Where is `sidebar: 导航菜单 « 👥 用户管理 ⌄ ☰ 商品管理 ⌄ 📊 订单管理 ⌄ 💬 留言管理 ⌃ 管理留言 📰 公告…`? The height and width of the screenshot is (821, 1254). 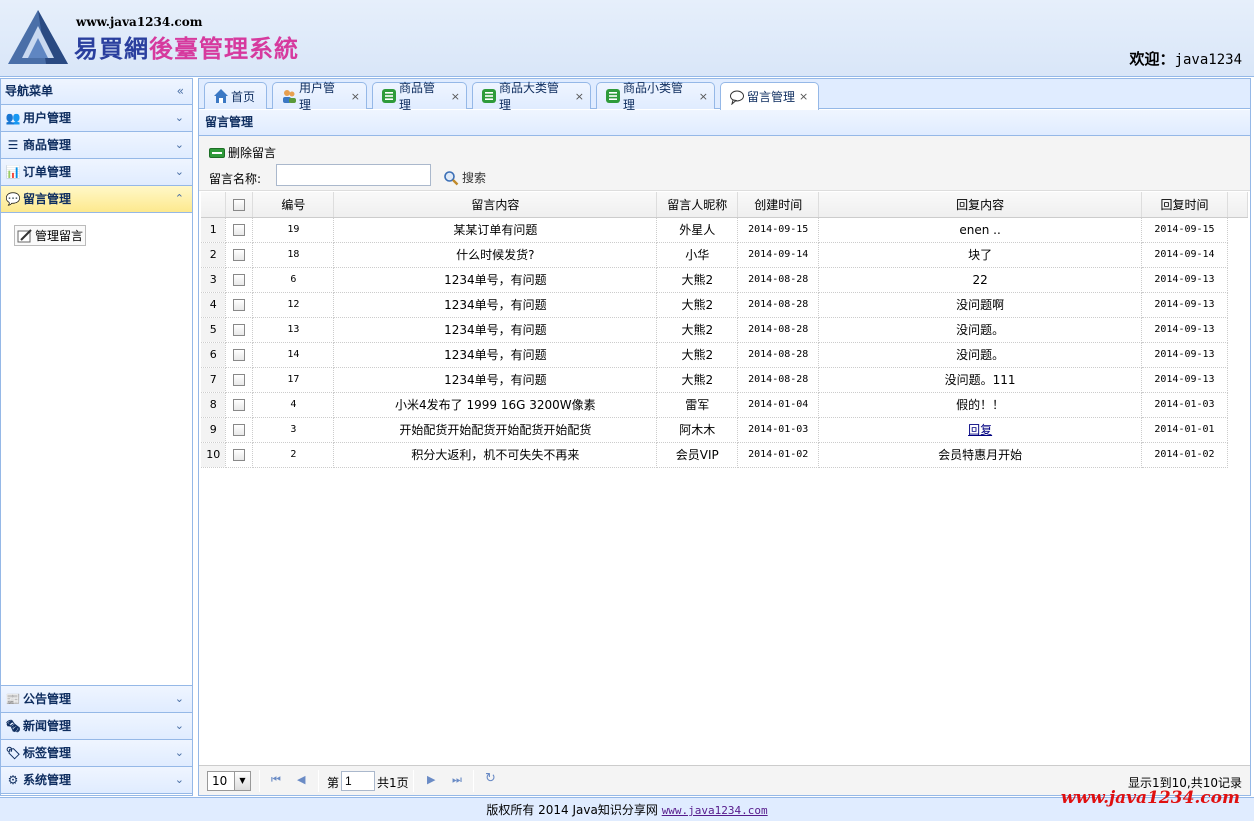 sidebar: 导航菜单 « 👥 用户管理 ⌄ ☰ 商品管理 ⌄ 📊 订单管理 ⌄ 💬 留言管理 ⌃ 管理留言 📰 公告… is located at coordinates (96, 437).